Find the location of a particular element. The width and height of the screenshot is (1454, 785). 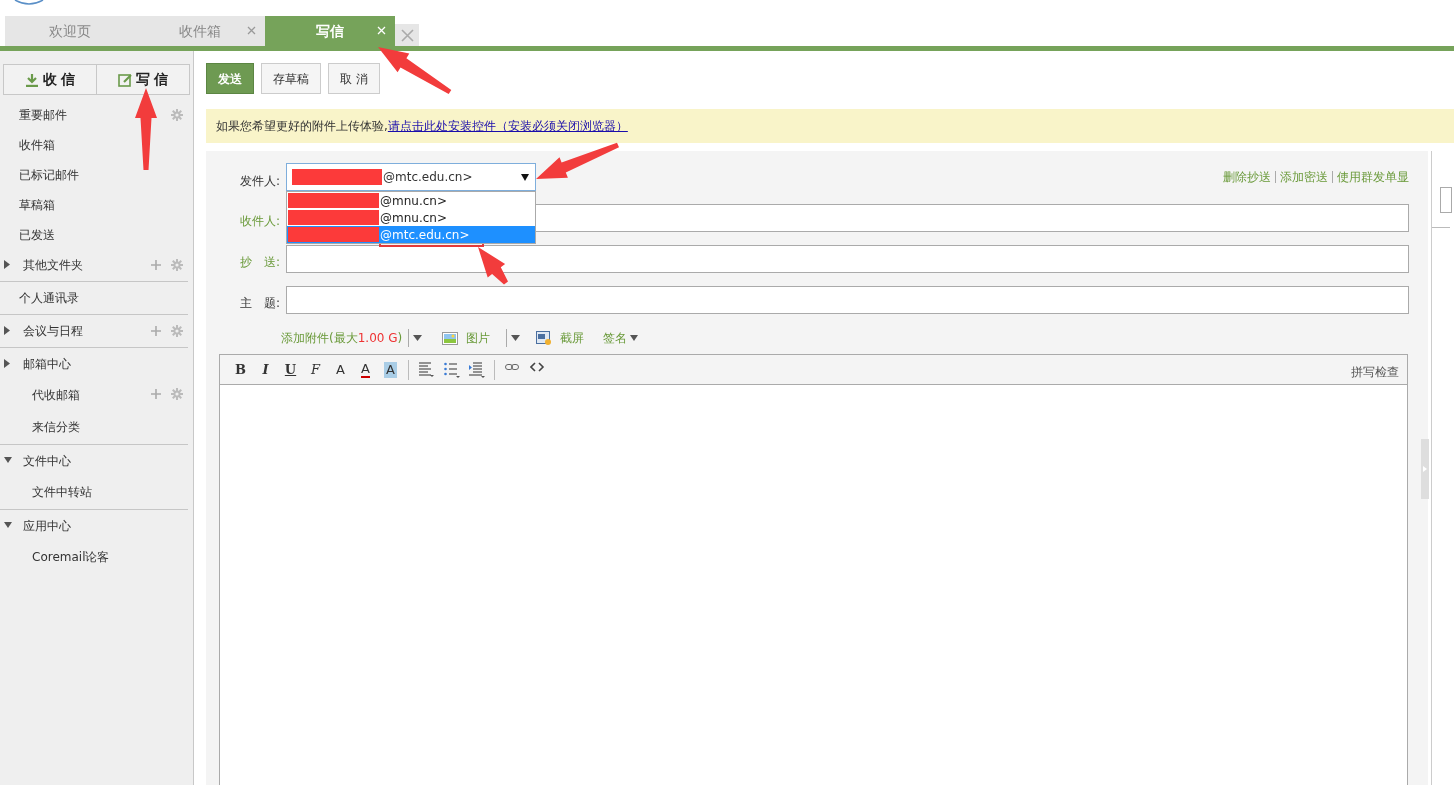

sidebar-item: 会议与日程 is located at coordinates (53, 331).